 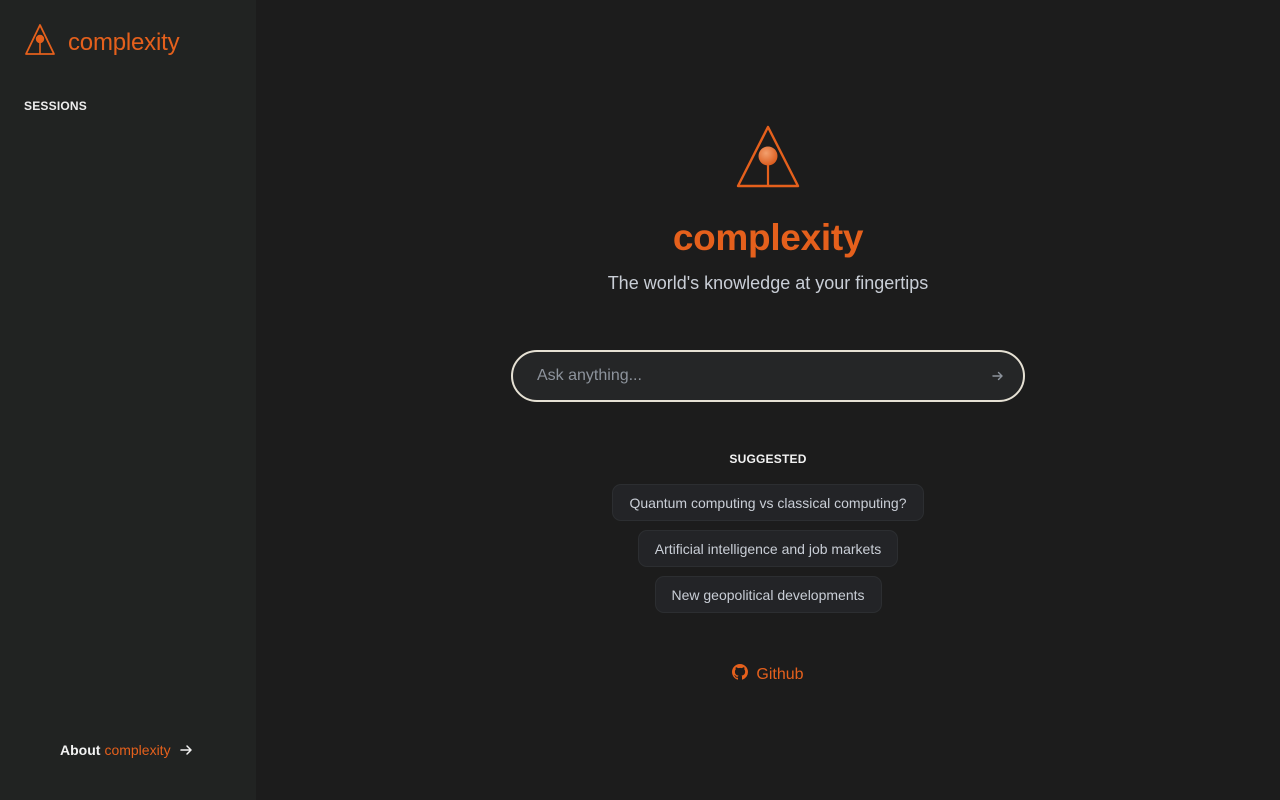 I want to click on suggestion-chip: Artificial intelligence and job markets, so click(x=768, y=548).